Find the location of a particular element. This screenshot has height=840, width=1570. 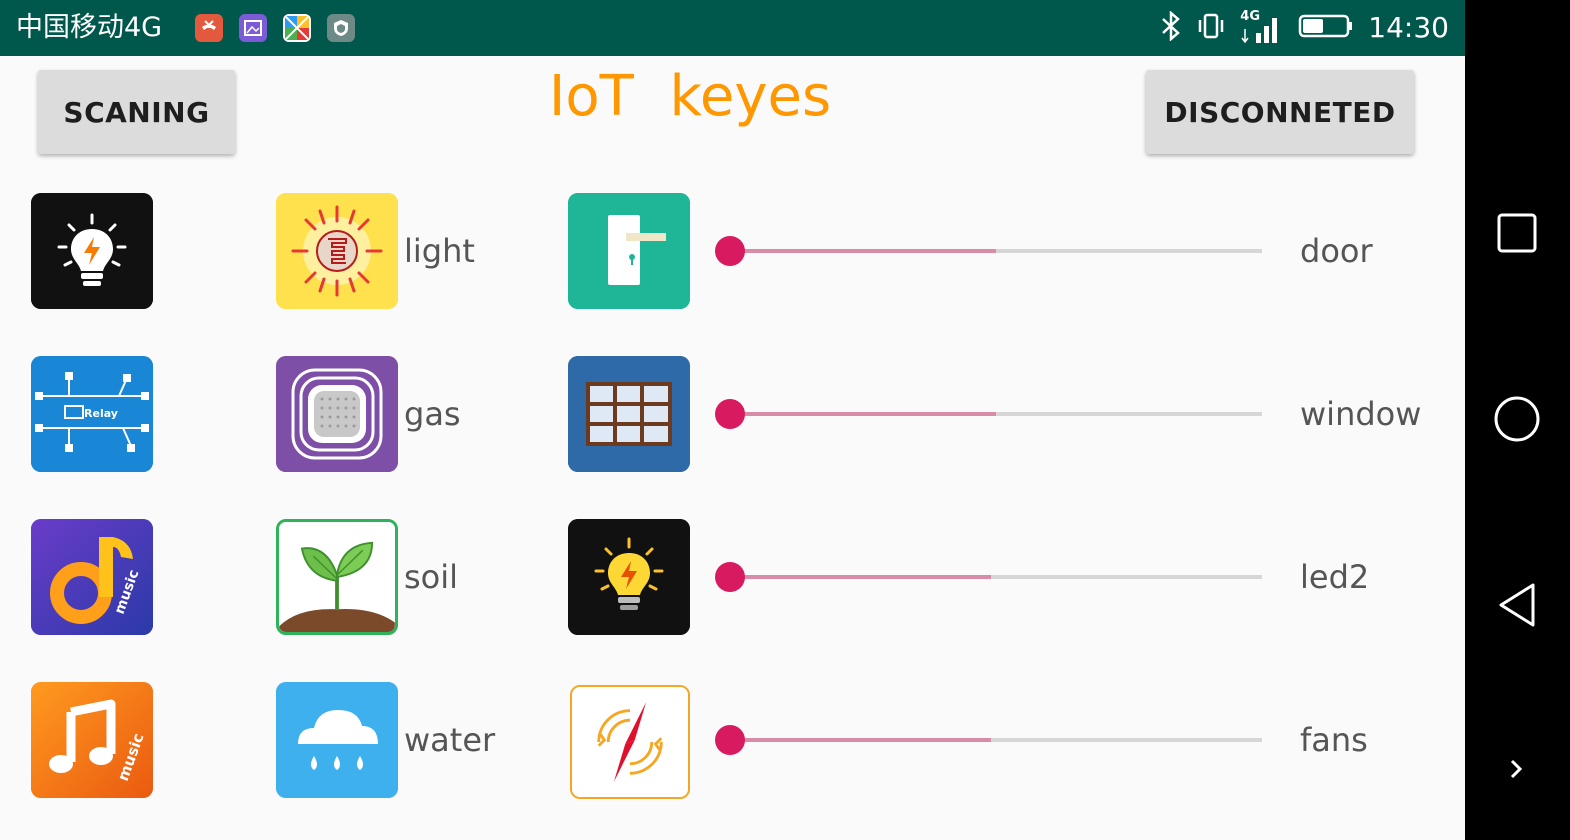

music-icon: music is located at coordinates (92, 740).